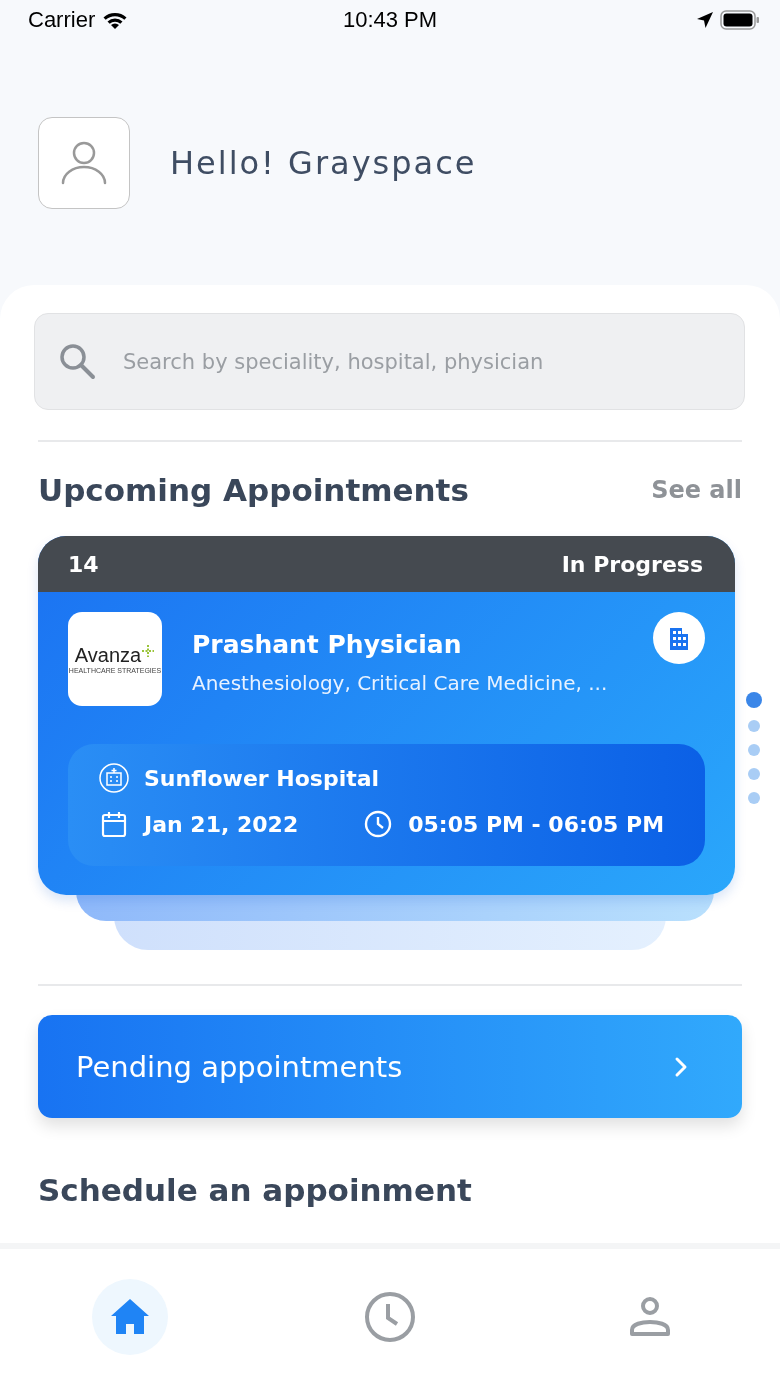  Describe the element at coordinates (83, 564) in the screenshot. I see `appointment-number: 14` at that location.